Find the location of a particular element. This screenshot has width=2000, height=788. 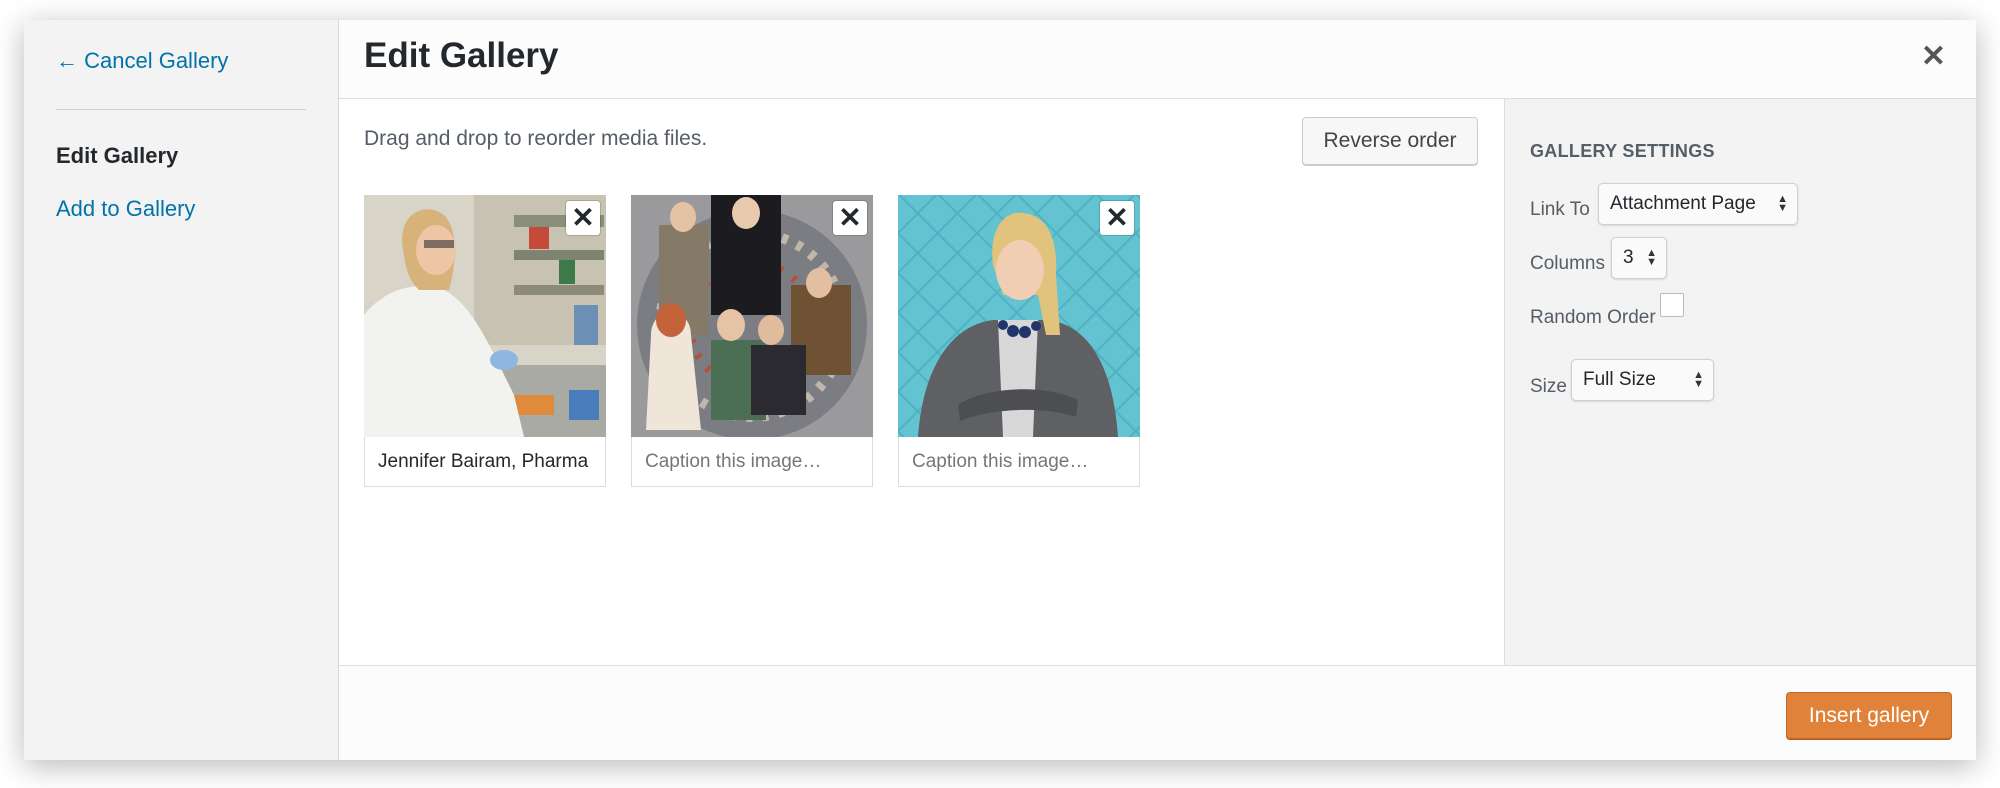

menu-separator is located at coordinates (181, 109).